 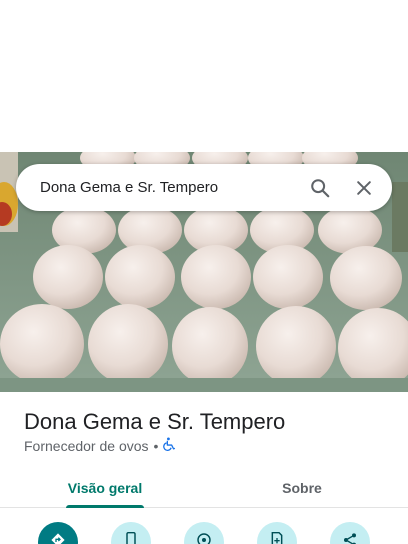 I want to click on search-icon, so click(x=320, y=188).